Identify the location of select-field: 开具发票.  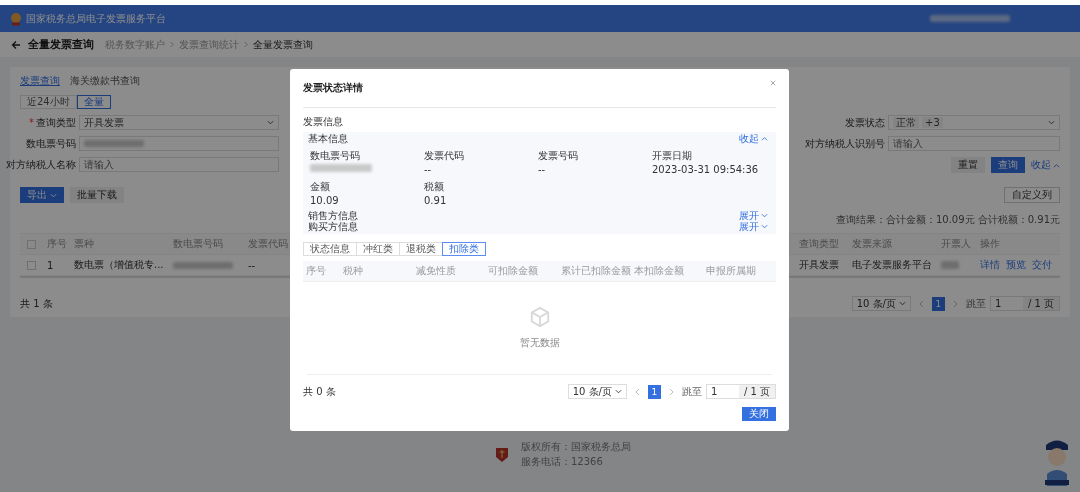
(179, 122).